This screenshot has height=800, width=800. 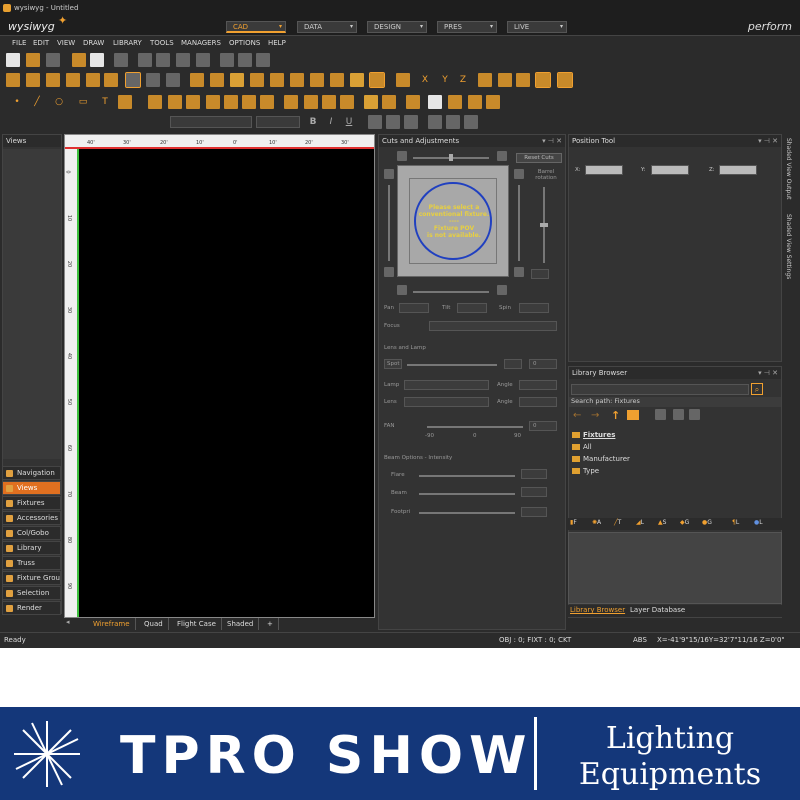 What do you see at coordinates (277, 80) in the screenshot?
I see `snap-midpoint-icon` at bounding box center [277, 80].